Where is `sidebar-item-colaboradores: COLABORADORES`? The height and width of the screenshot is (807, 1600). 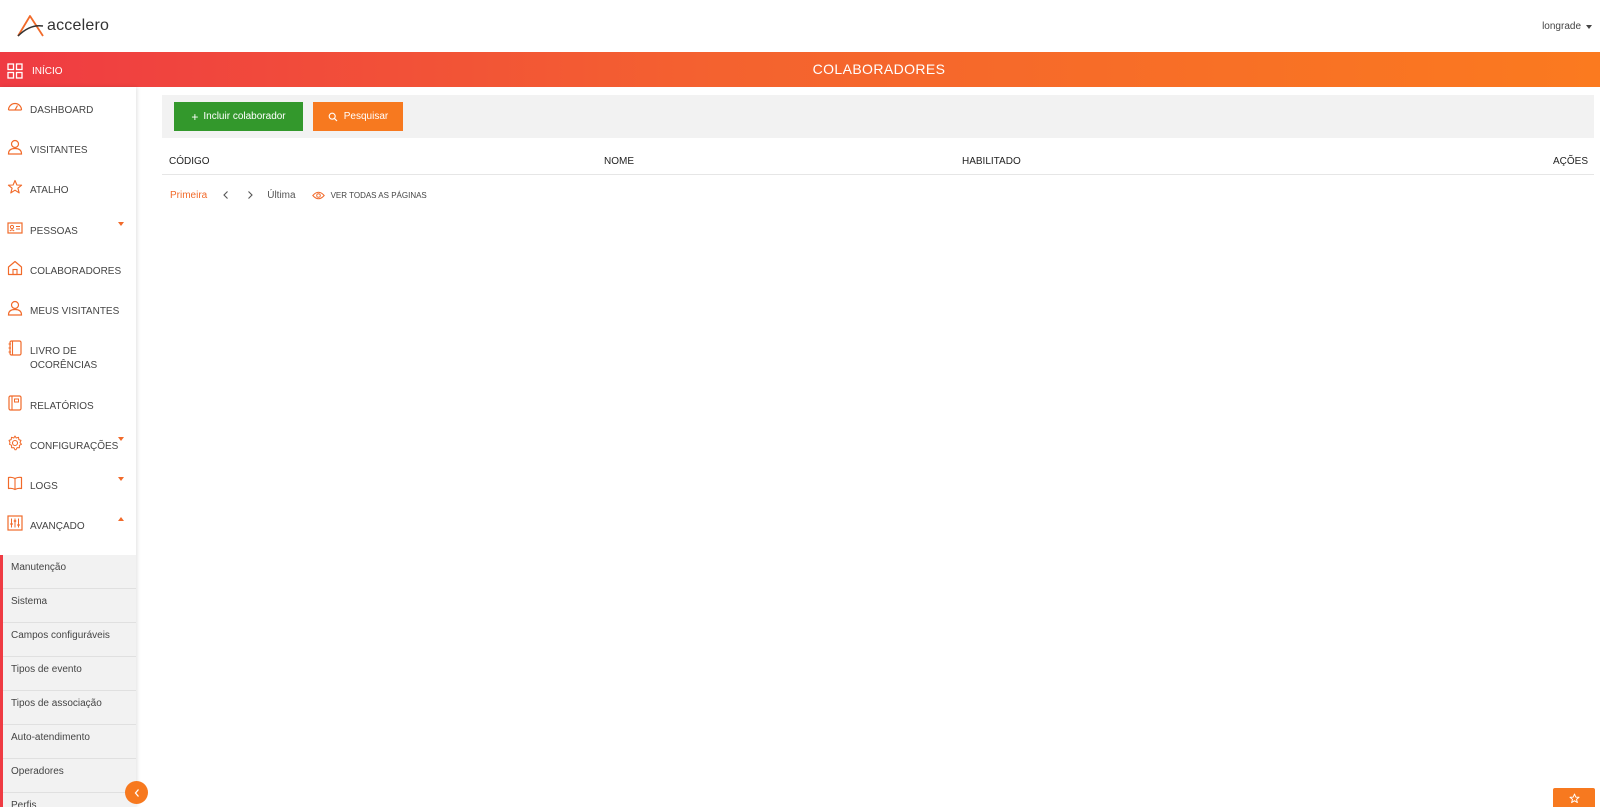 sidebar-item-colaboradores: COLABORADORES is located at coordinates (68, 269).